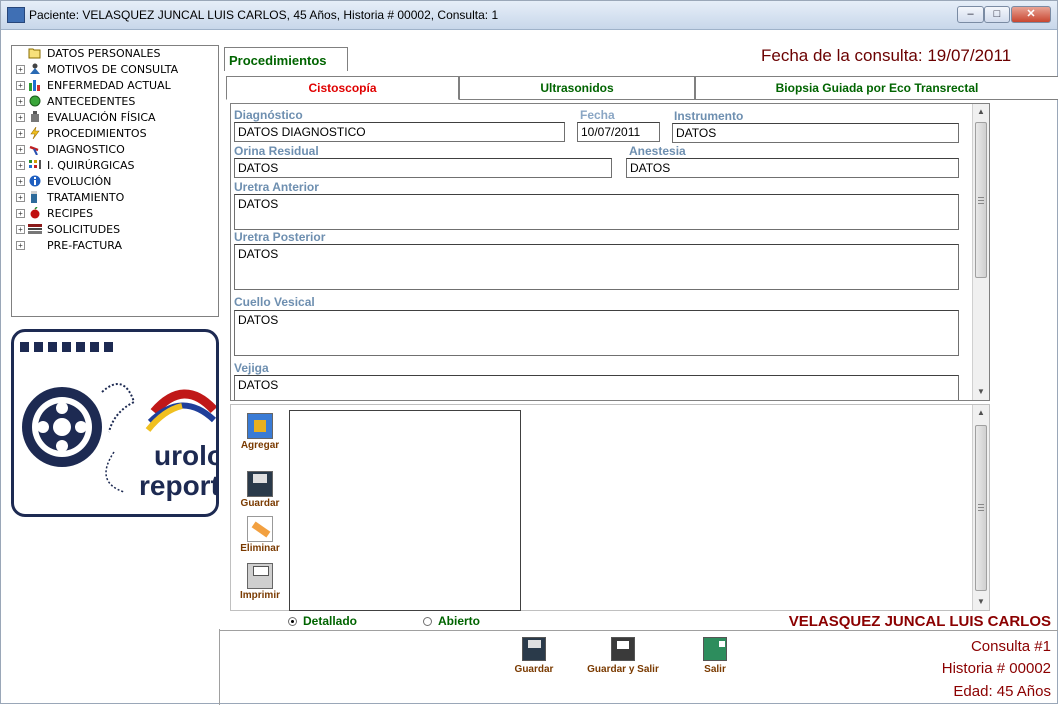 The width and height of the screenshot is (1058, 705). What do you see at coordinates (657, 151) in the screenshot?
I see `anestesia-label: Anestesia` at bounding box center [657, 151].